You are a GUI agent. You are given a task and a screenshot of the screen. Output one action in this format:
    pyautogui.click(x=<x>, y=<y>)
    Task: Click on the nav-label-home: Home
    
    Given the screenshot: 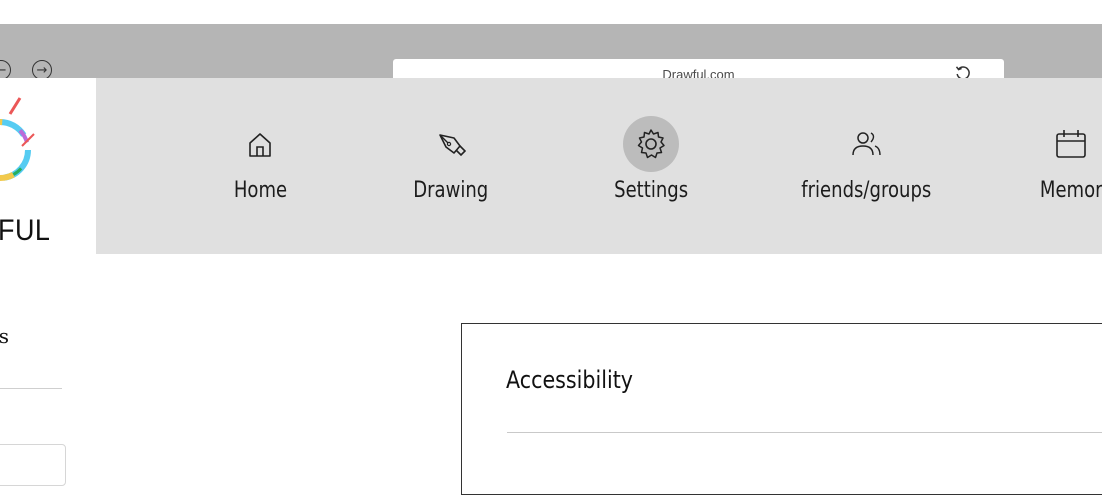 What is the action you would take?
    pyautogui.click(x=260, y=190)
    